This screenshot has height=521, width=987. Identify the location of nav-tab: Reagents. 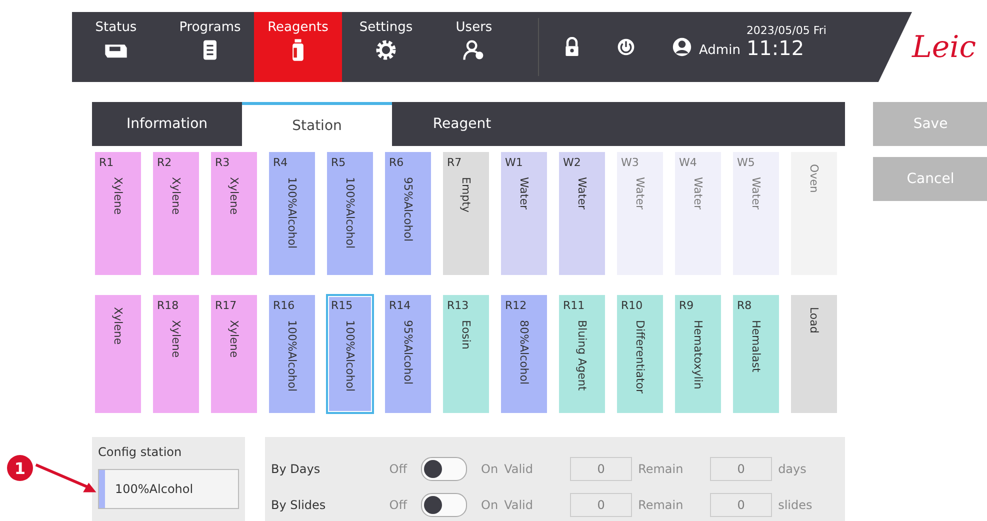
(298, 47).